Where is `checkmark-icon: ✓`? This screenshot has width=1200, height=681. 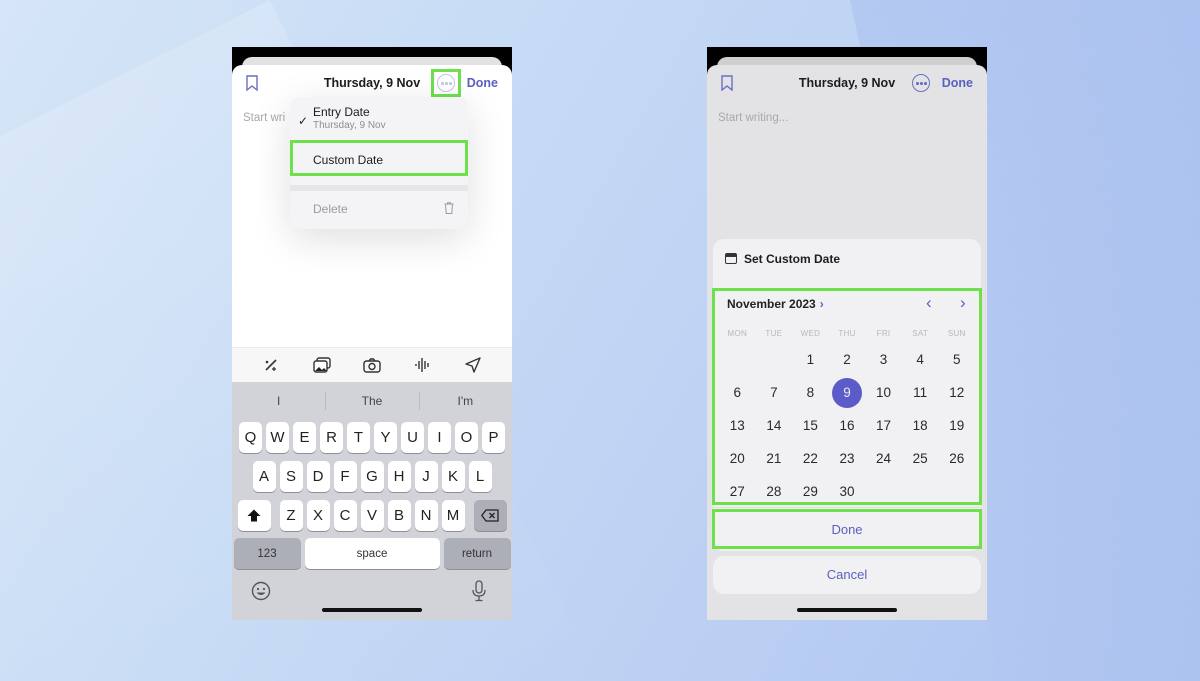
checkmark-icon: ✓ is located at coordinates (303, 121).